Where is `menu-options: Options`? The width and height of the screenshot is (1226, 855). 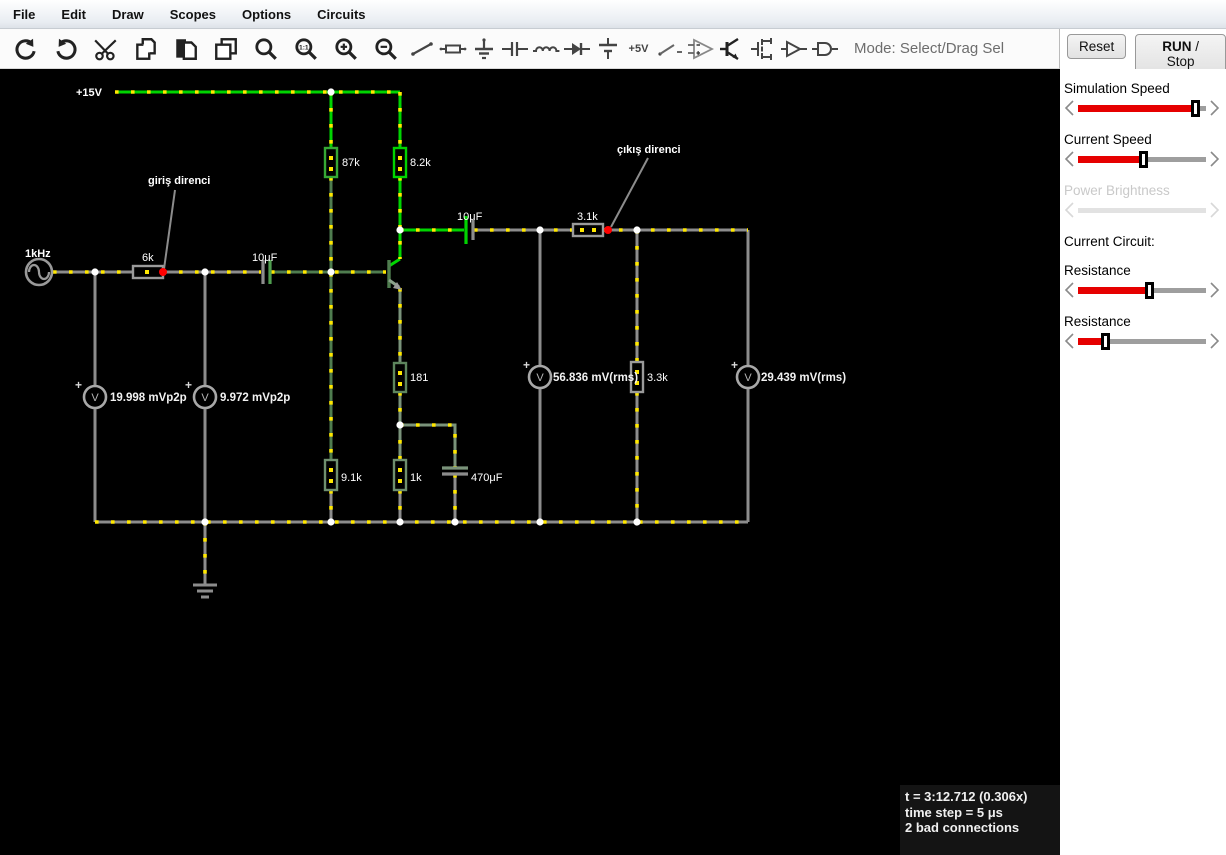 menu-options: Options is located at coordinates (266, 14).